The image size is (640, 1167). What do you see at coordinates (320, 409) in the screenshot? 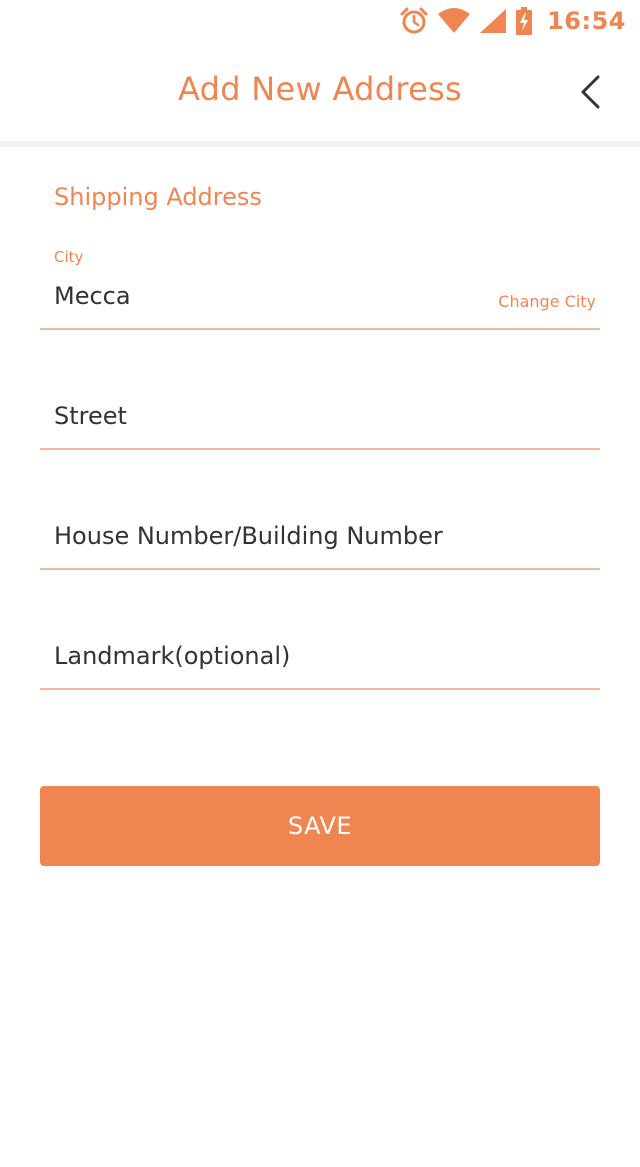
I see `street-input: Street` at bounding box center [320, 409].